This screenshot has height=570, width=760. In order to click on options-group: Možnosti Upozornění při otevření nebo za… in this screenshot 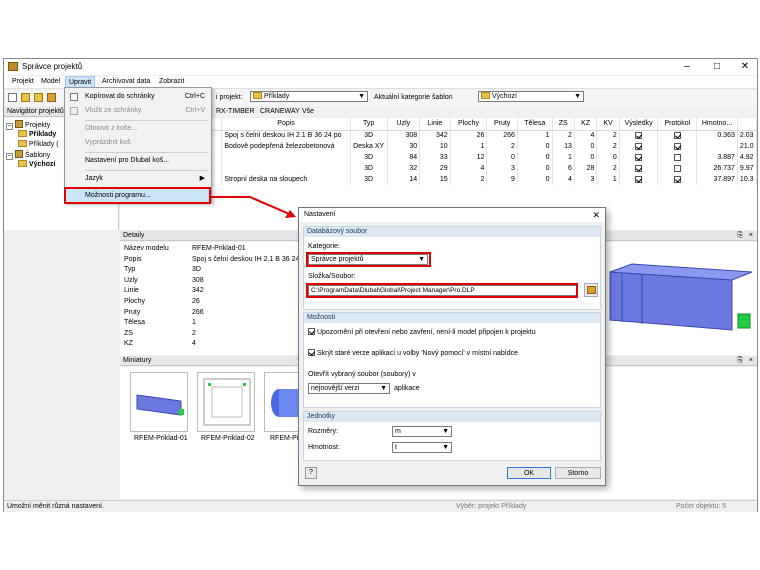, I will do `click(452, 360)`.